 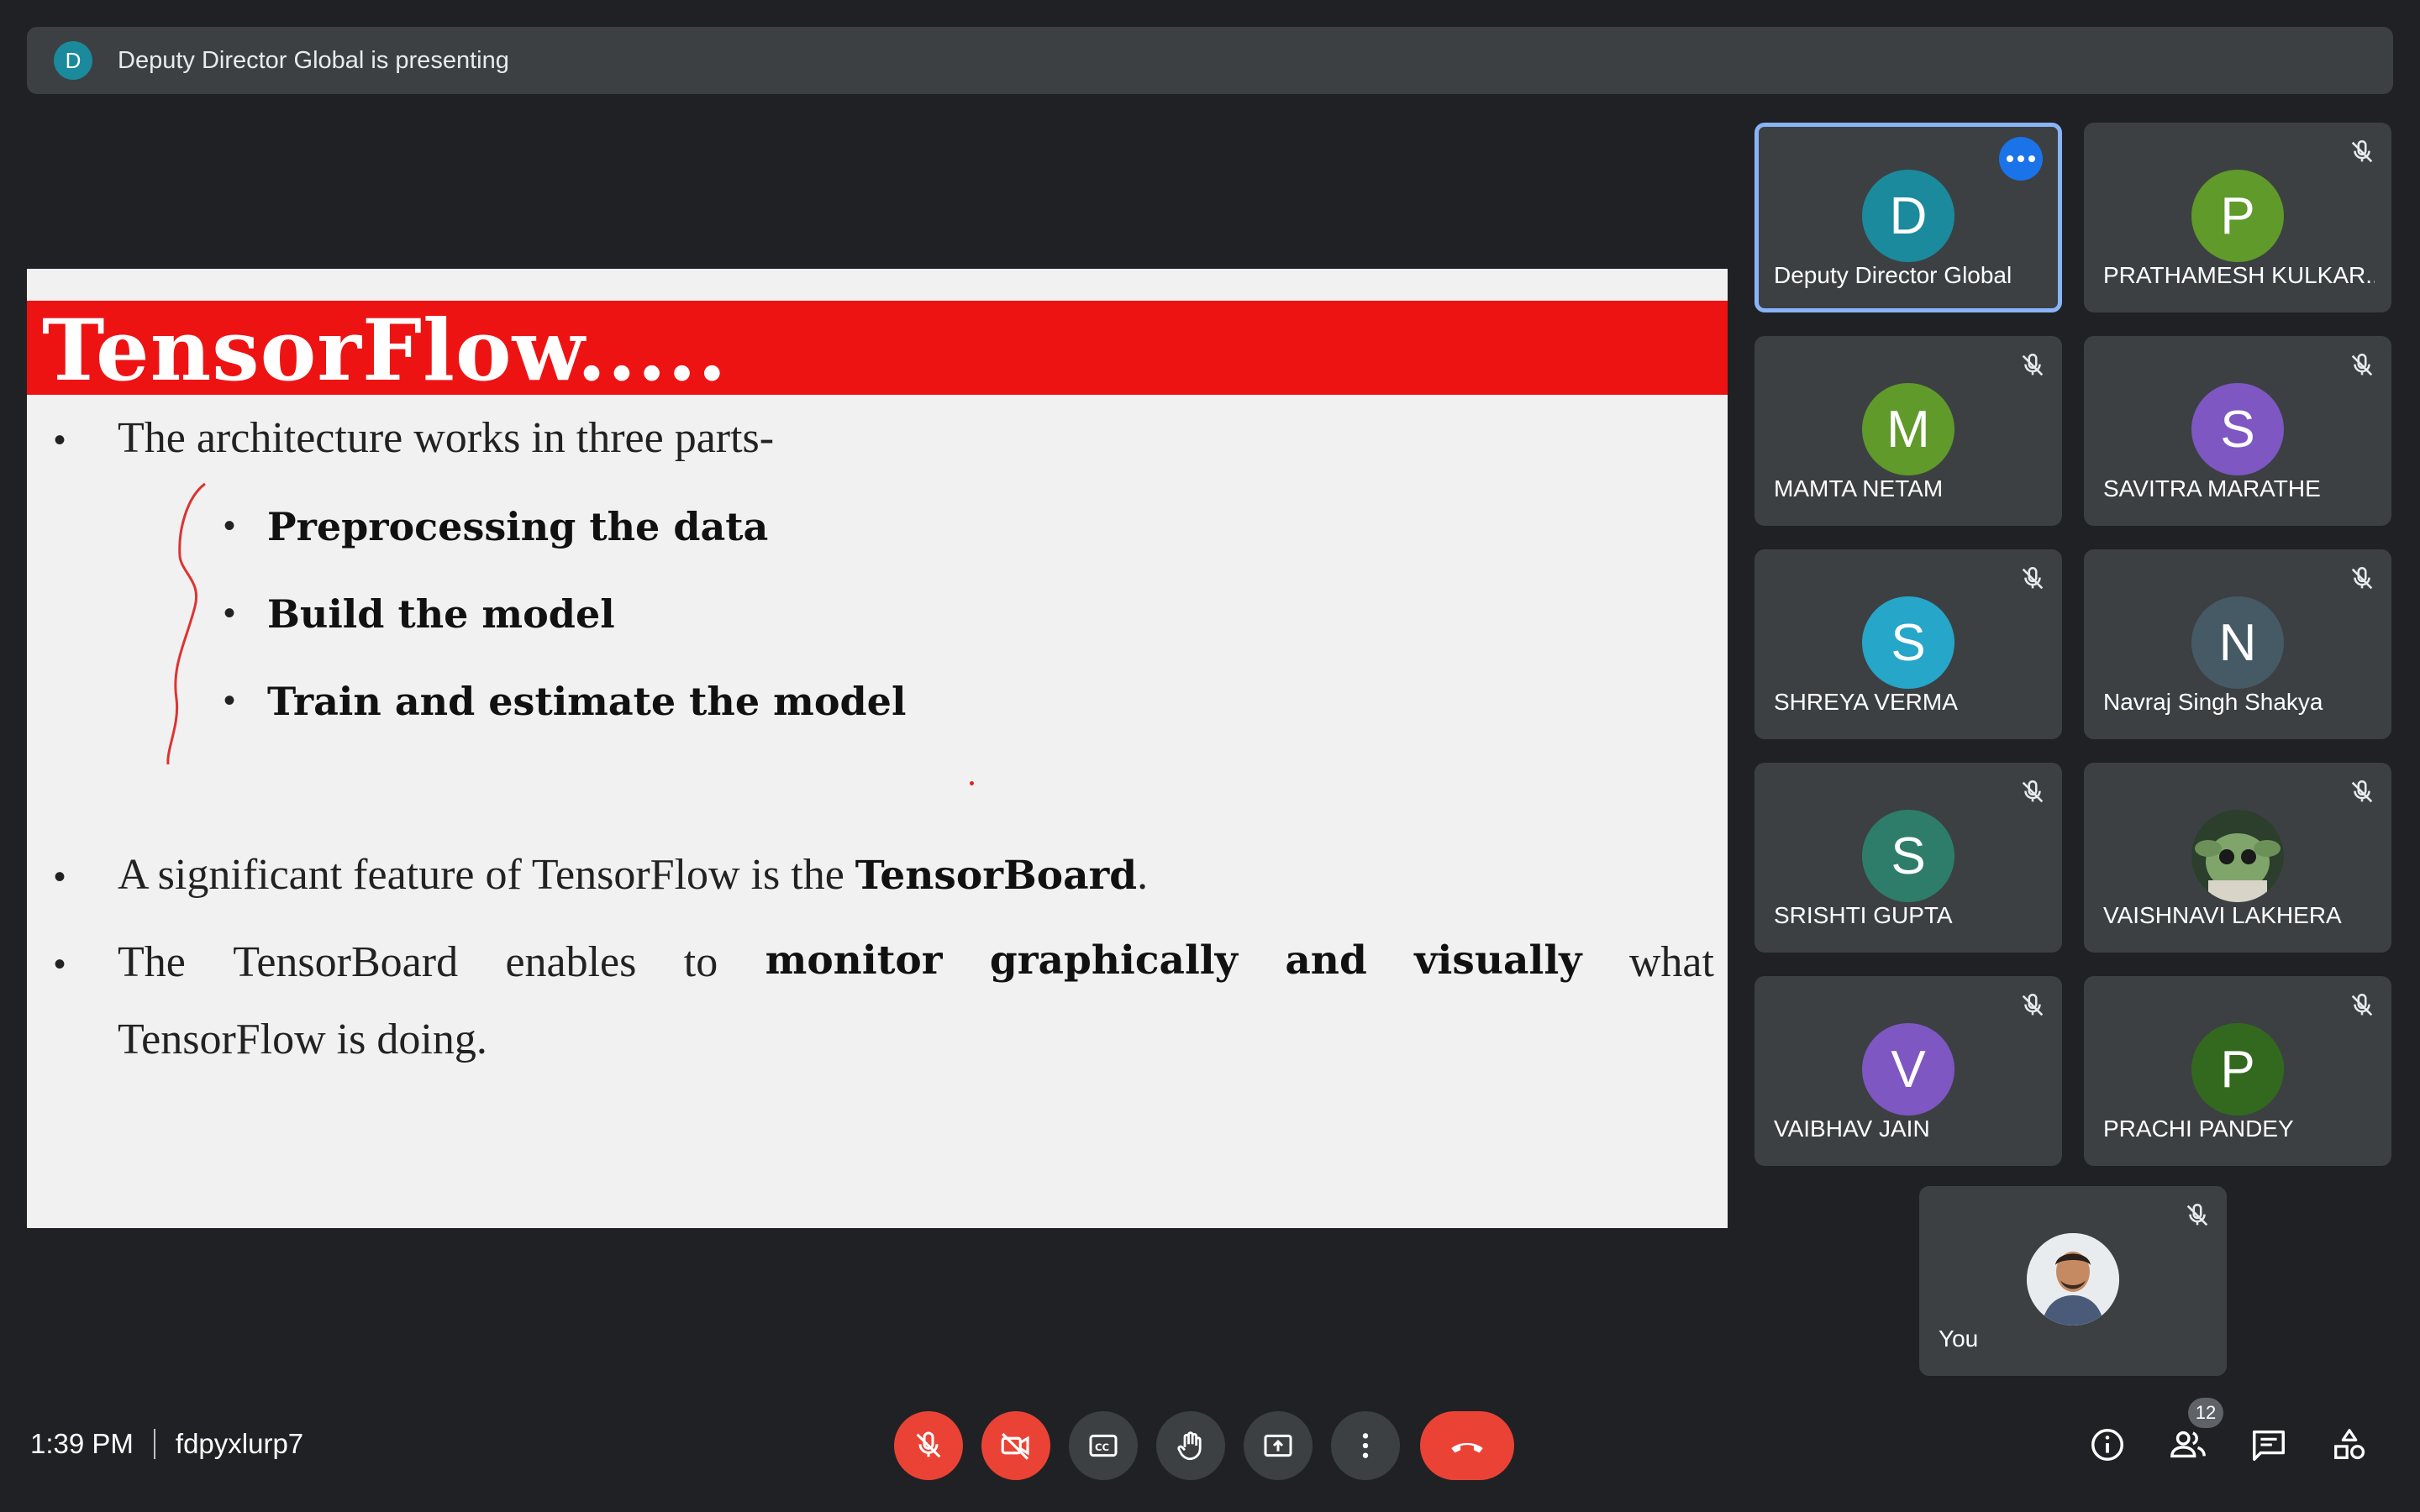 I want to click on mic-toggle-button, so click(x=929, y=1445).